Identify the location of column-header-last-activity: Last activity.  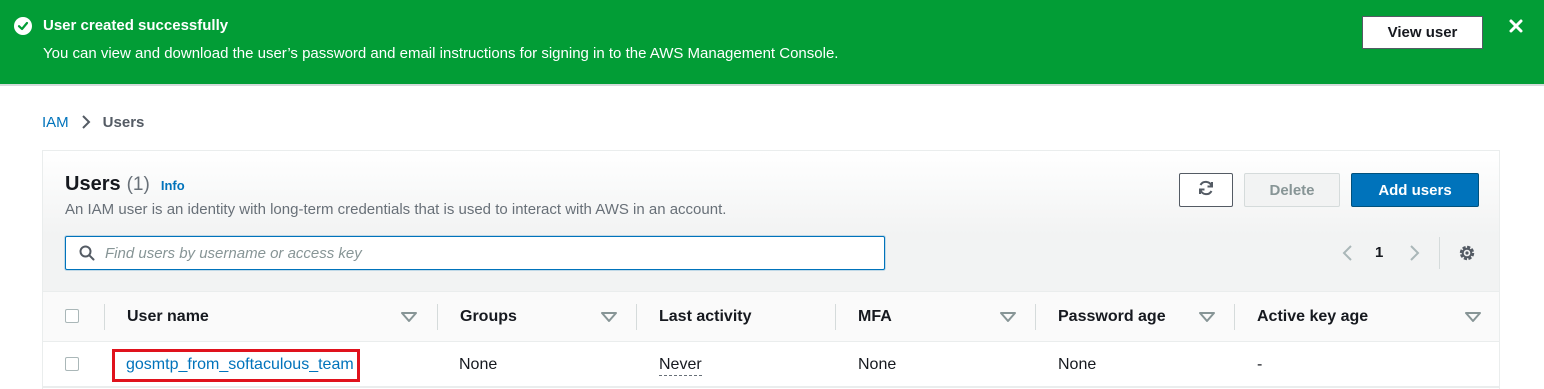
(705, 317).